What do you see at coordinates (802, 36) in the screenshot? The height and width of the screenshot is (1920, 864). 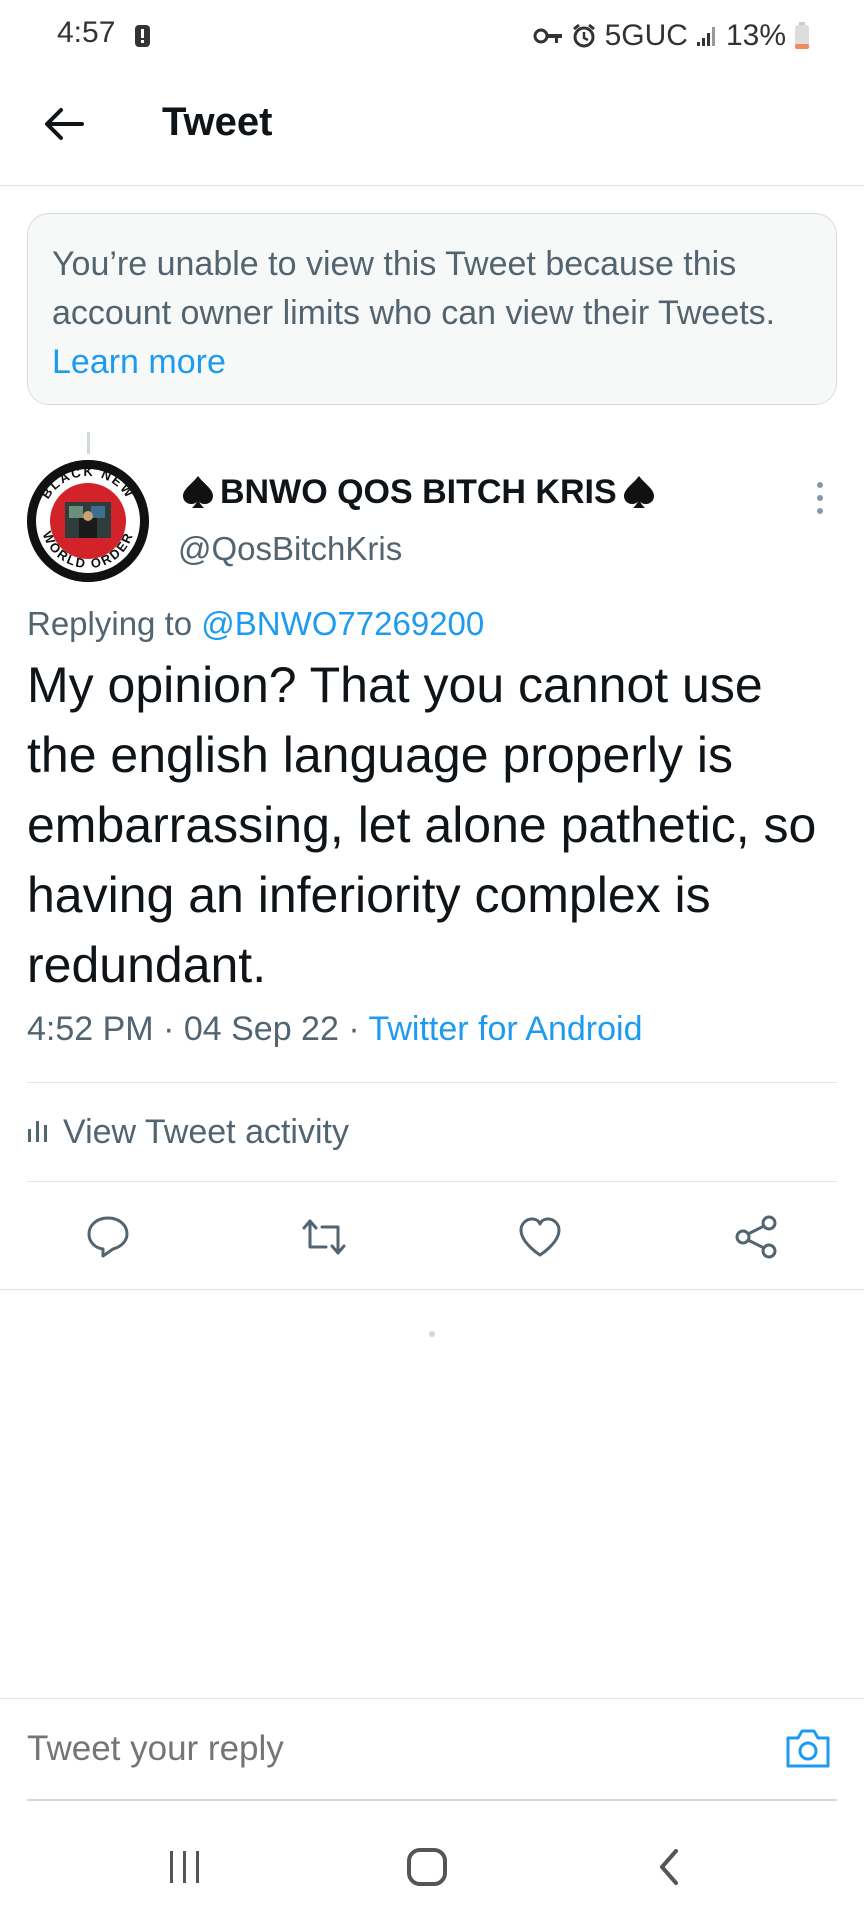 I see `battery-icon` at bounding box center [802, 36].